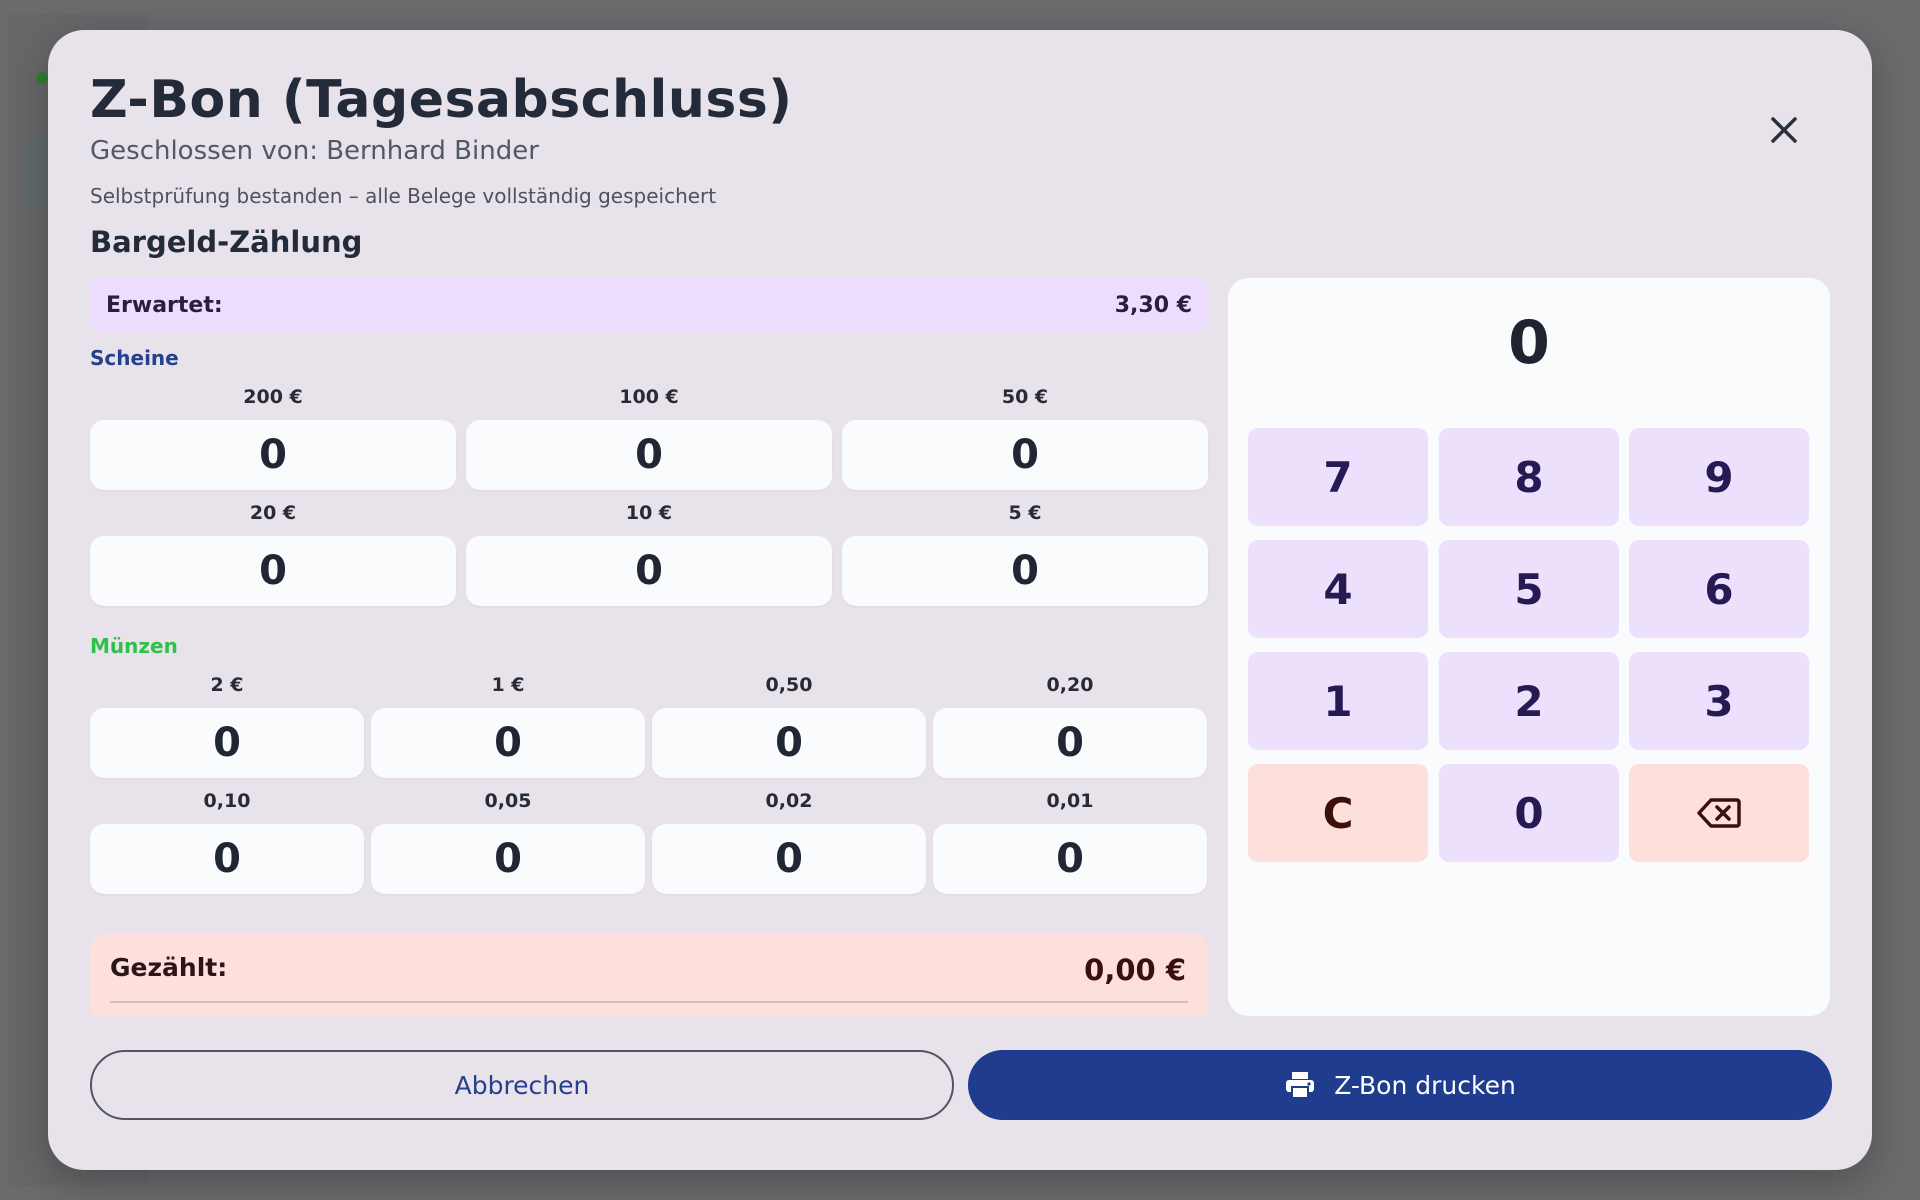 The width and height of the screenshot is (1920, 1200). What do you see at coordinates (649, 974) in the screenshot?
I see `counted-total-row: Gezählt: 0,00 €` at bounding box center [649, 974].